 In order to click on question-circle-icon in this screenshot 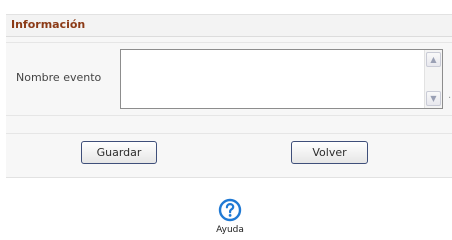, I will do `click(230, 210)`.